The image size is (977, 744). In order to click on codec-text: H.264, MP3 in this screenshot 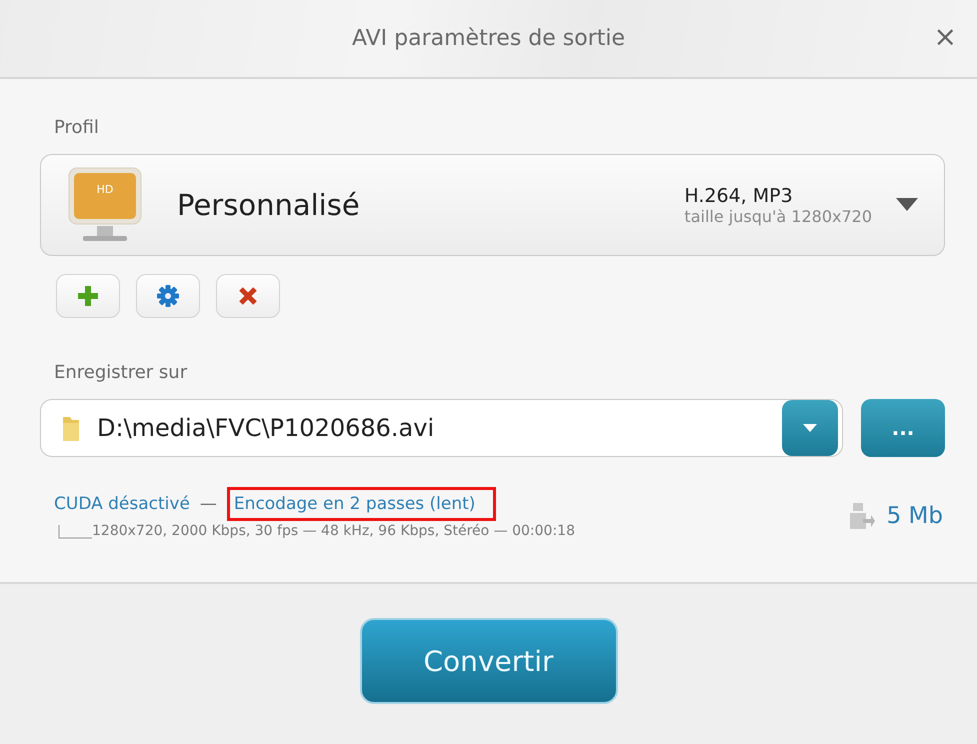, I will do `click(739, 195)`.